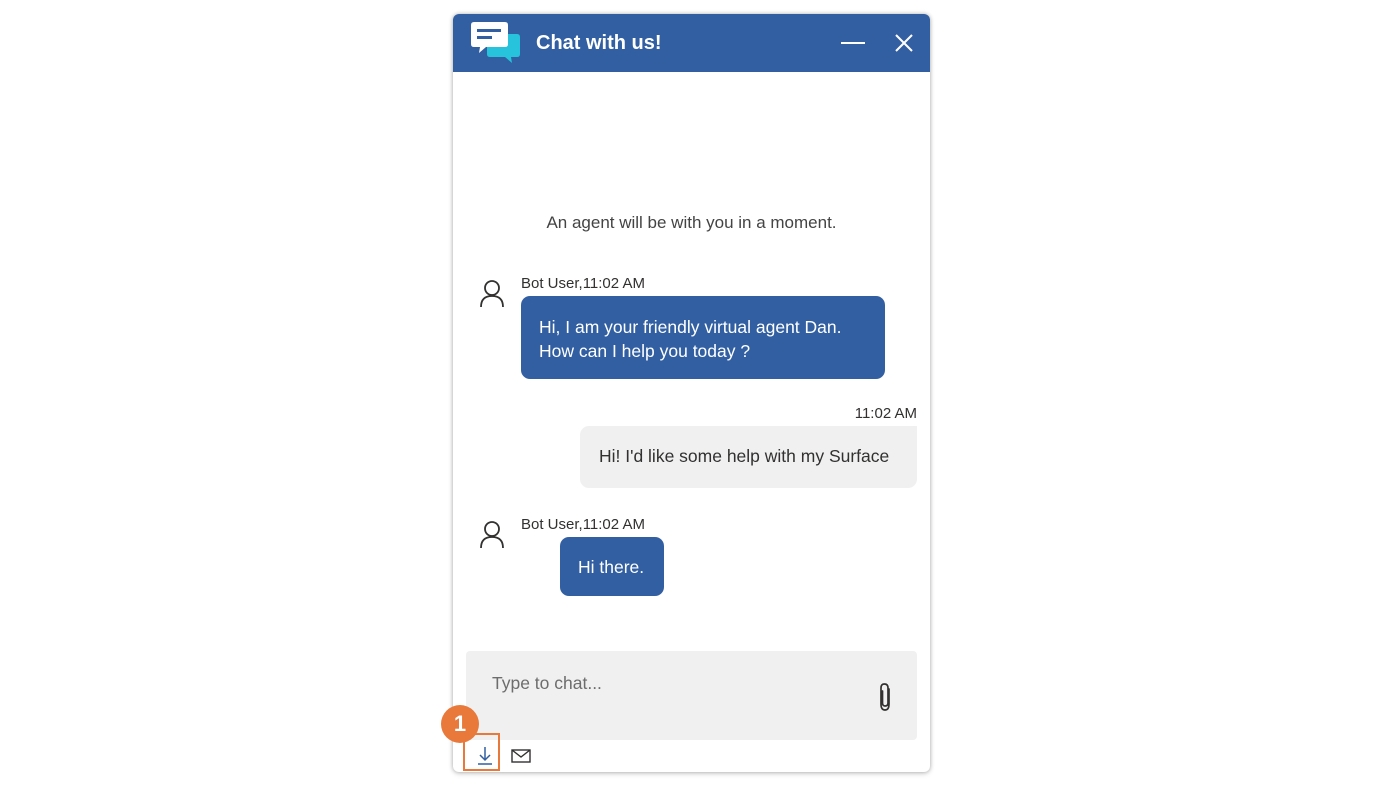 The height and width of the screenshot is (790, 1397). I want to click on email-transcript-button, so click(521, 756).